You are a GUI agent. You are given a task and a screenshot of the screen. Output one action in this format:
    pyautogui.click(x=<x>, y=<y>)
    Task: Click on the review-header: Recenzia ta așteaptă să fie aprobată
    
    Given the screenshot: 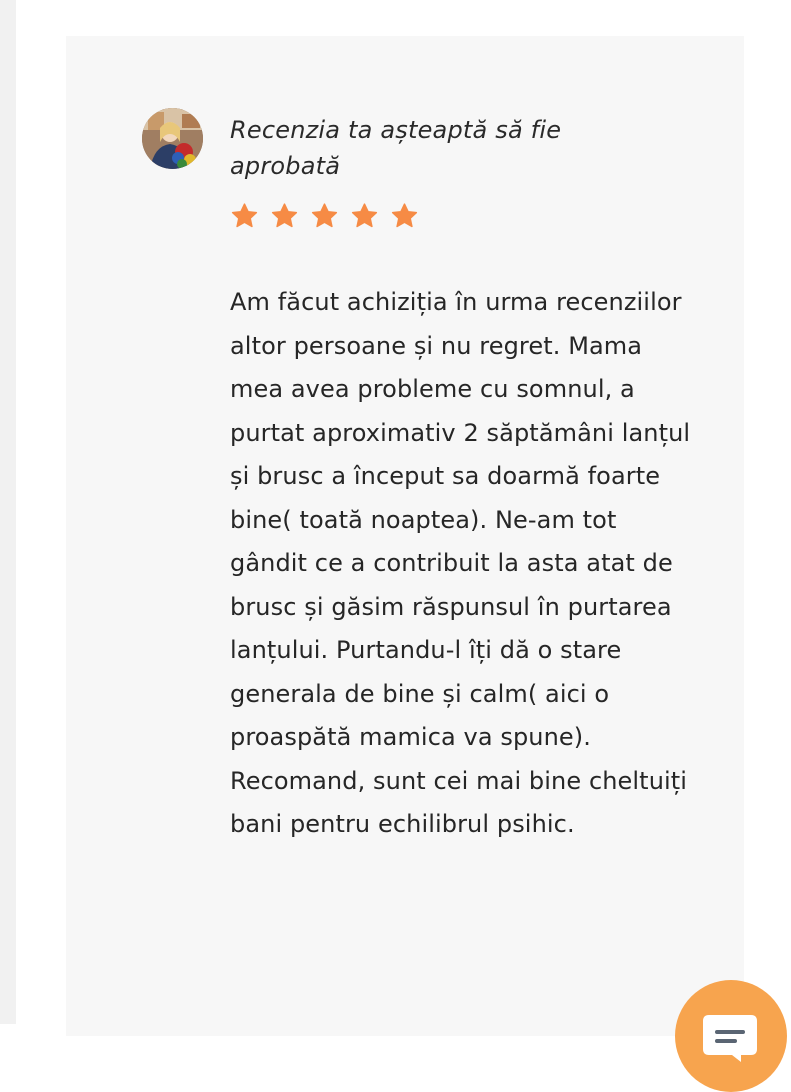 What is the action you would take?
    pyautogui.click(x=450, y=172)
    